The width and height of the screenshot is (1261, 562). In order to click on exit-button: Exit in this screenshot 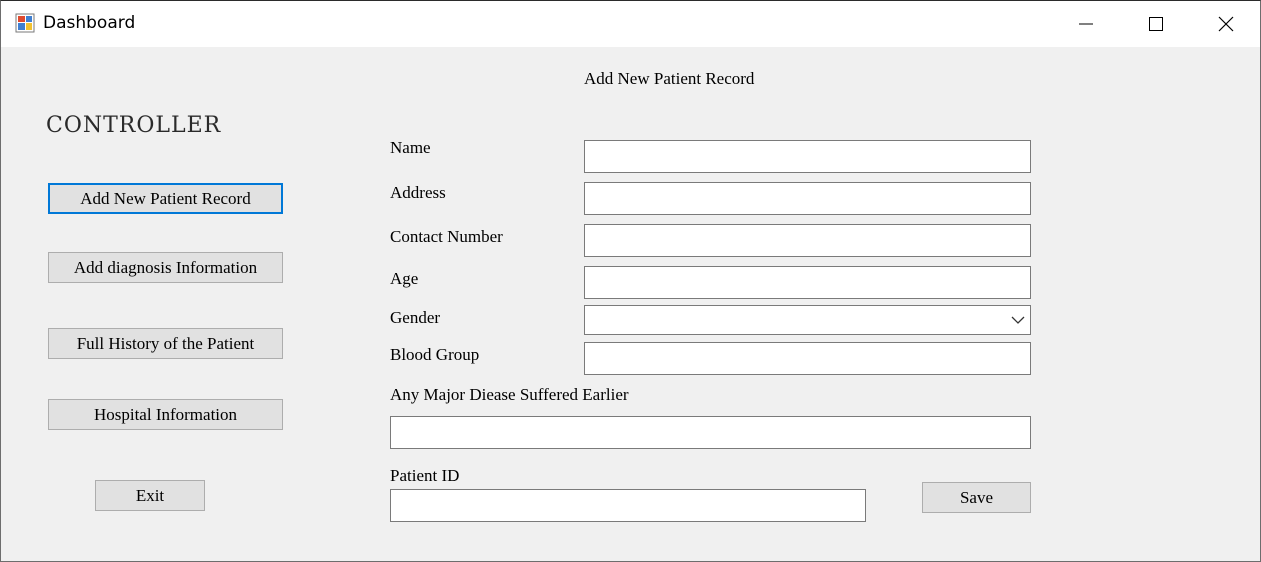, I will do `click(150, 495)`.